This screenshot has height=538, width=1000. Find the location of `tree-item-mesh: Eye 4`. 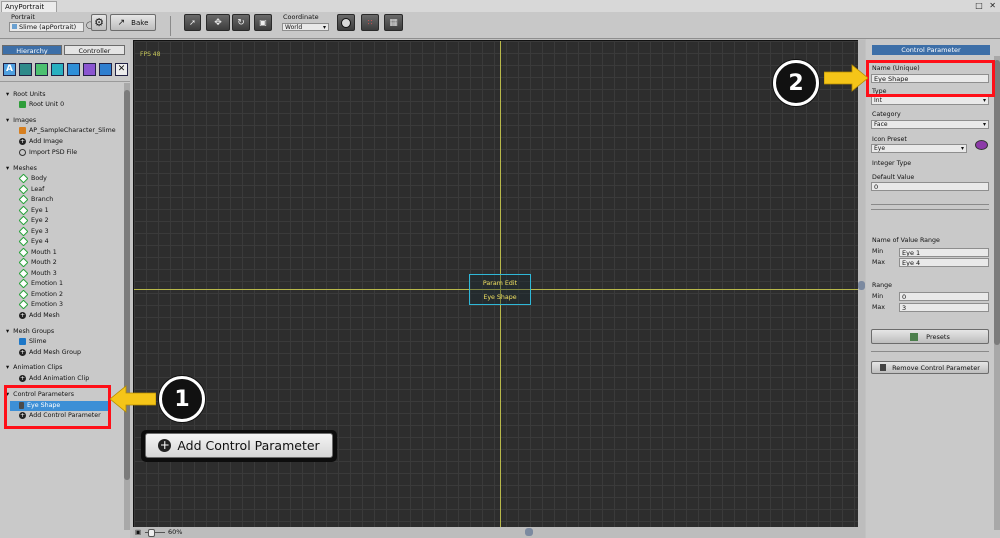

tree-item-mesh: Eye 4 is located at coordinates (33, 241).